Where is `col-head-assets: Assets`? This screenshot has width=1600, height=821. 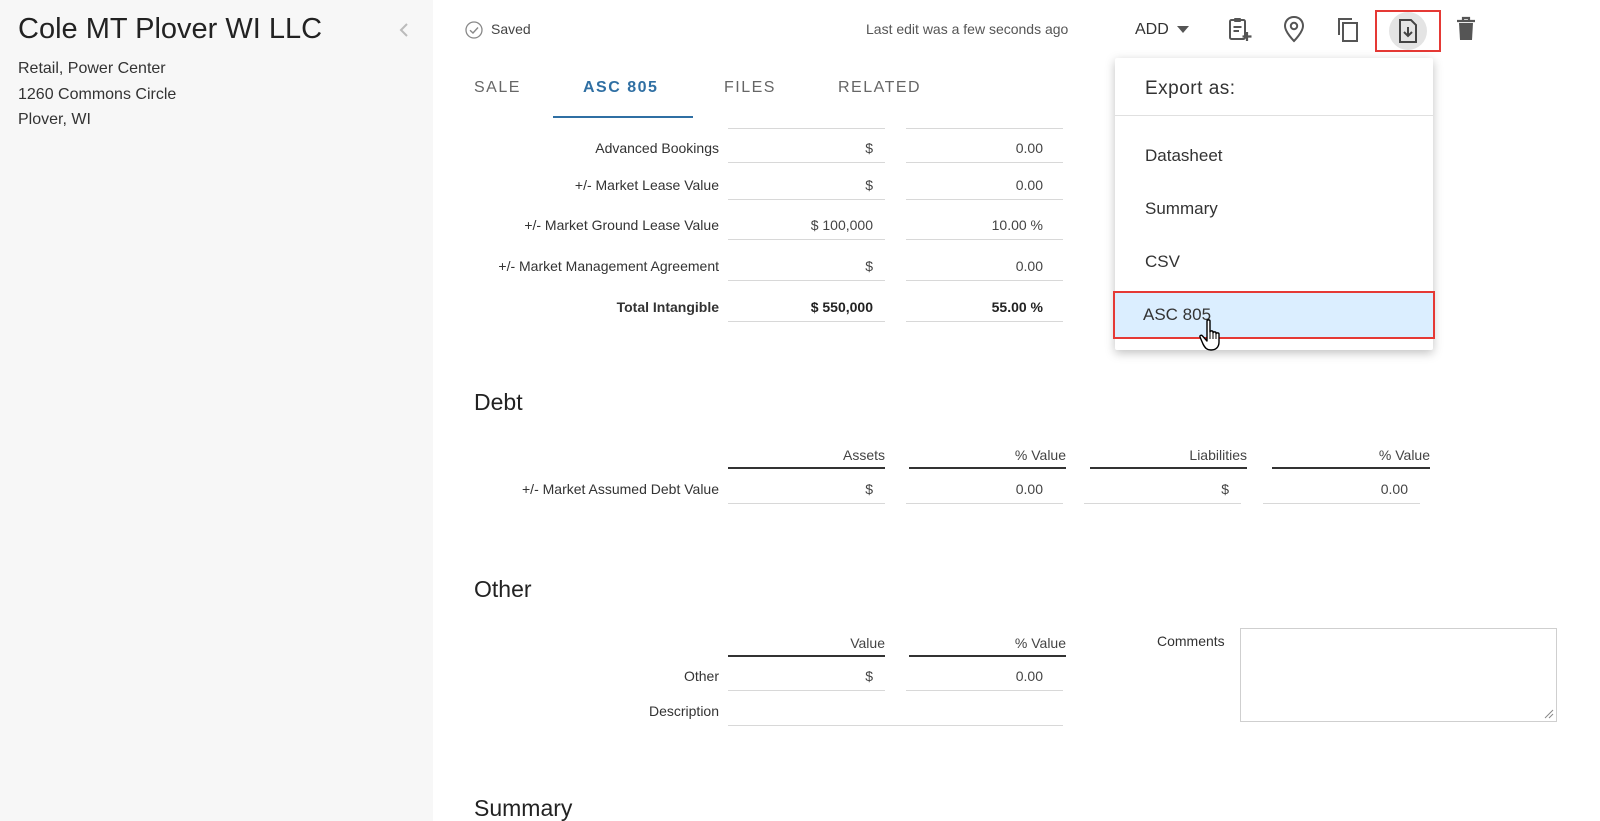 col-head-assets: Assets is located at coordinates (806, 458).